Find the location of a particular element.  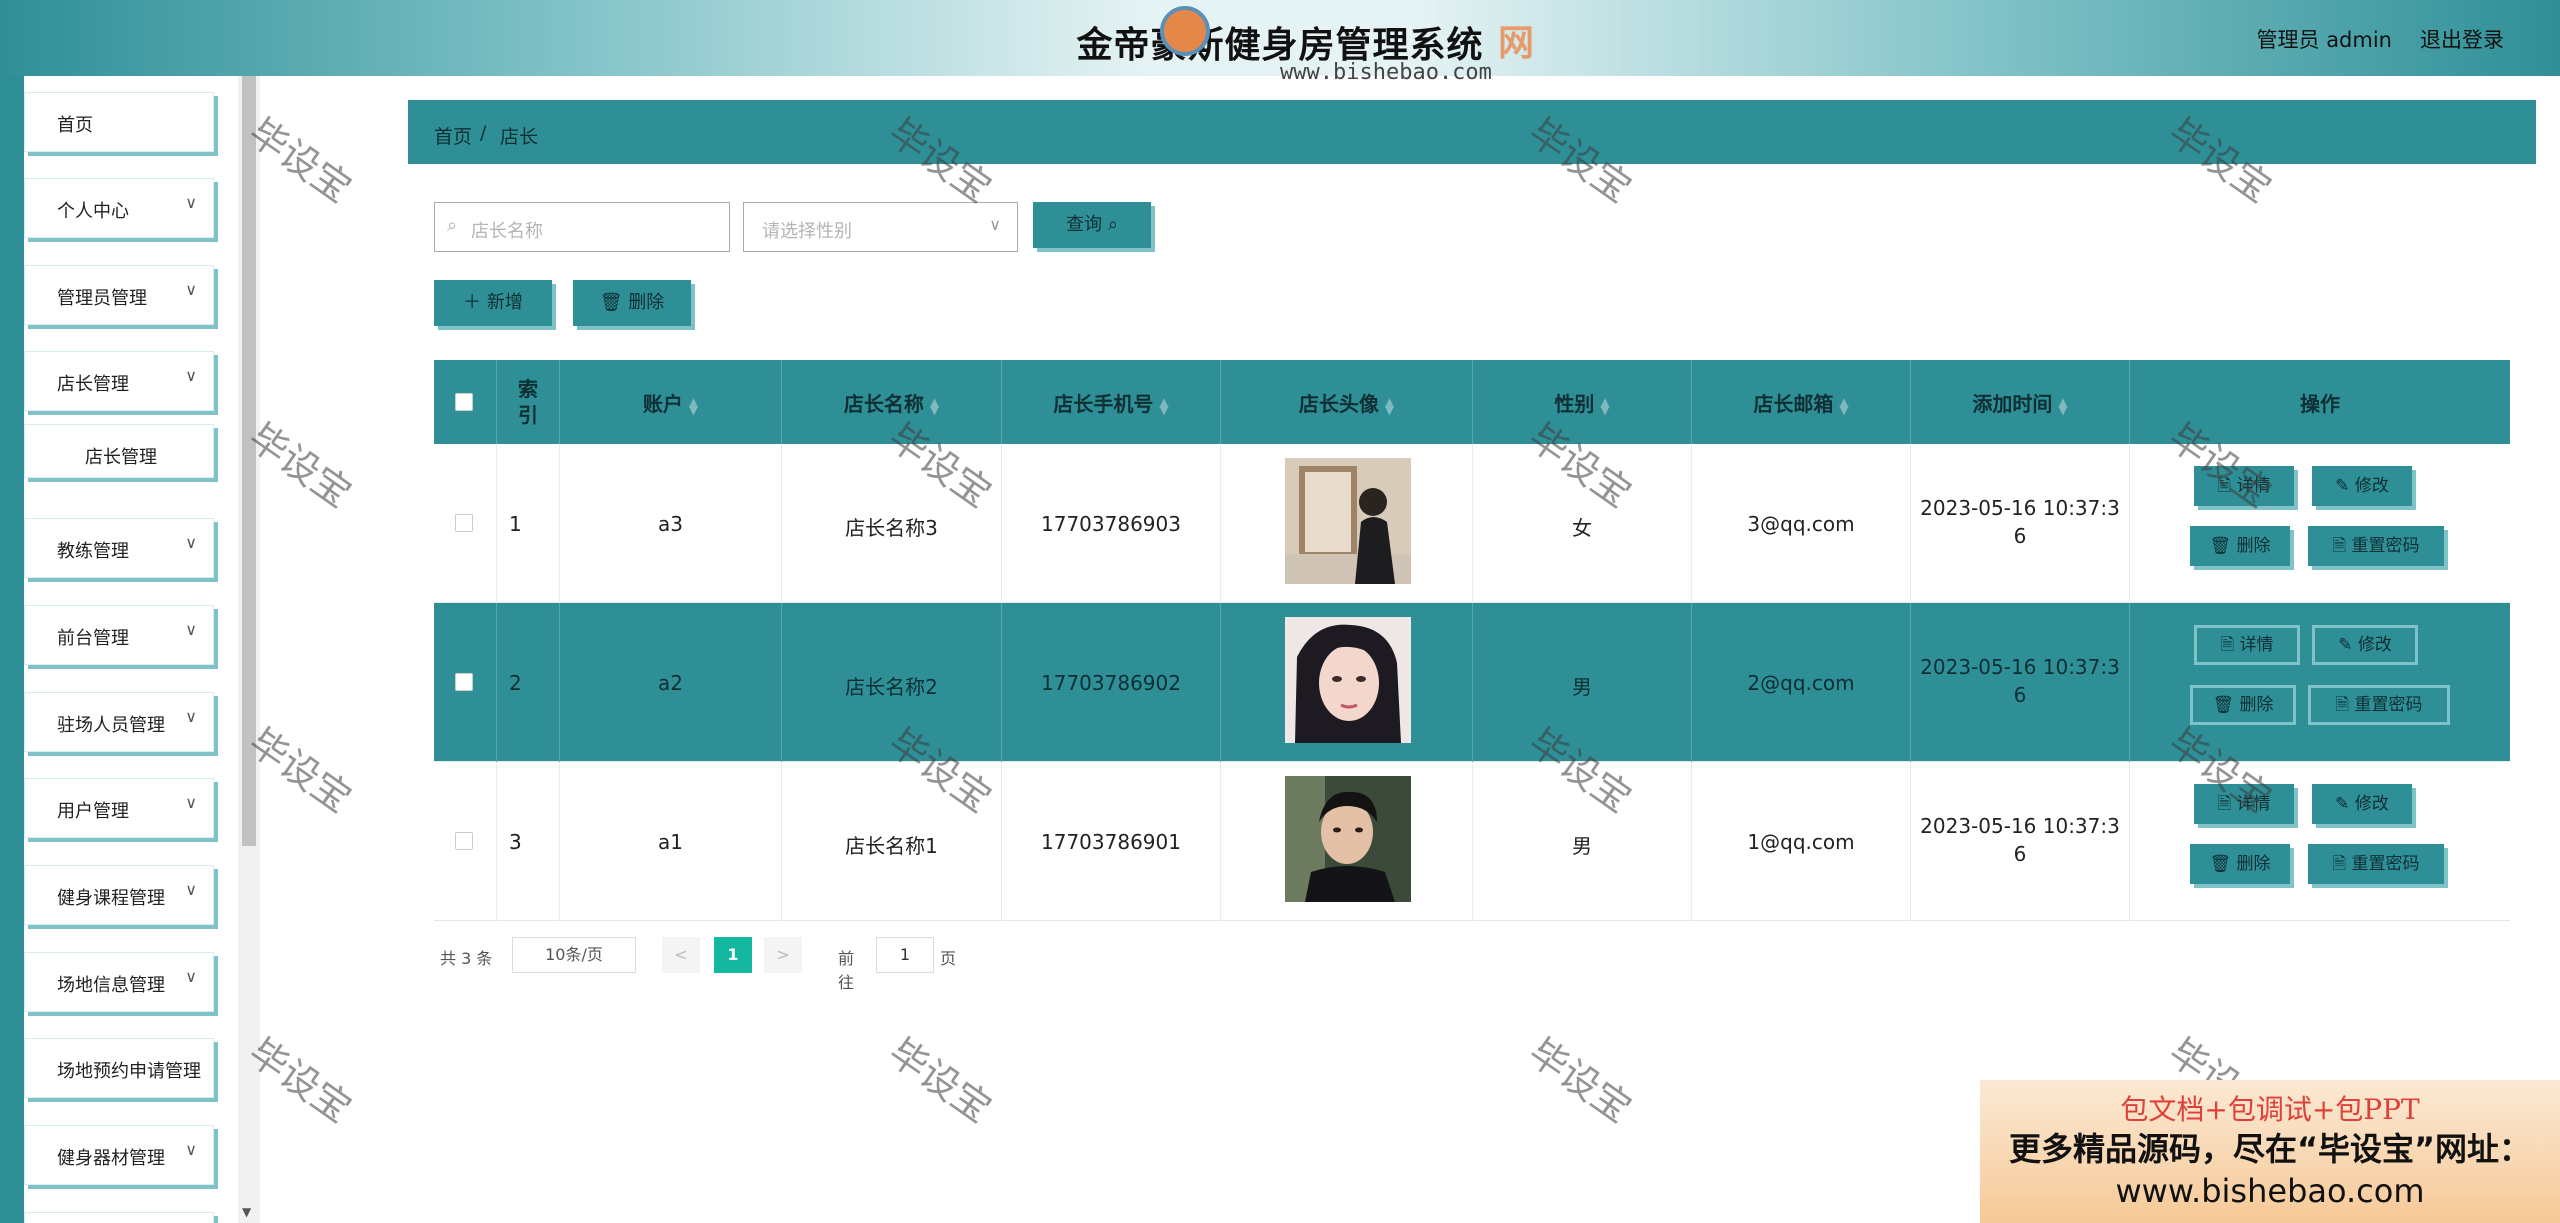

index-cell: 3 is located at coordinates (528, 841).